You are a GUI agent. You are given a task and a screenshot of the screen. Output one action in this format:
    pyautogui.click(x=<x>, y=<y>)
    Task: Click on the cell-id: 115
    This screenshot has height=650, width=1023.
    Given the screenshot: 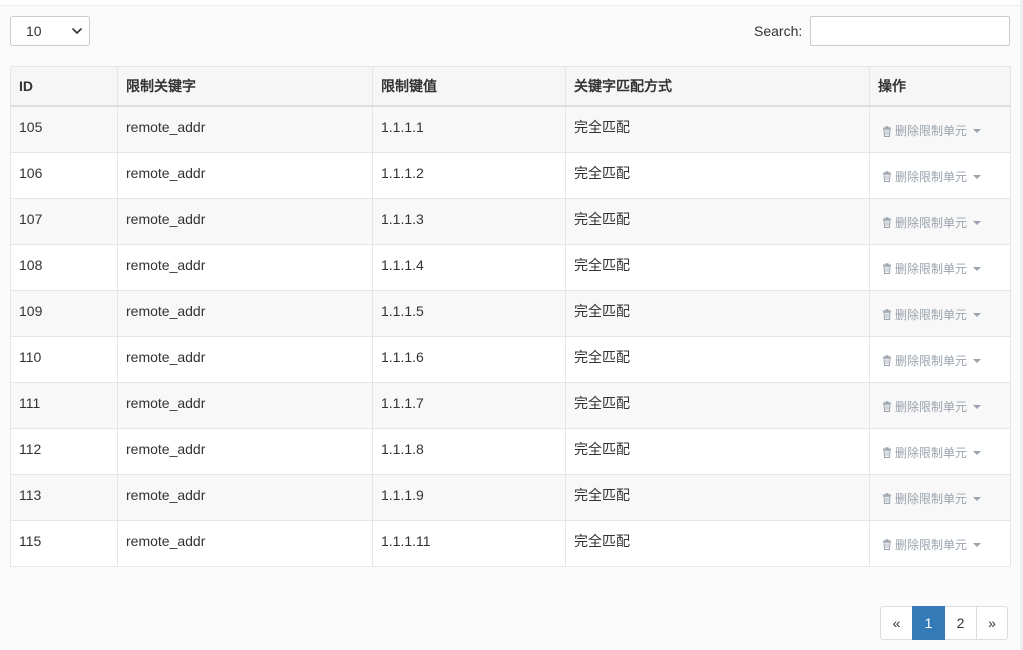 What is the action you would take?
    pyautogui.click(x=64, y=543)
    